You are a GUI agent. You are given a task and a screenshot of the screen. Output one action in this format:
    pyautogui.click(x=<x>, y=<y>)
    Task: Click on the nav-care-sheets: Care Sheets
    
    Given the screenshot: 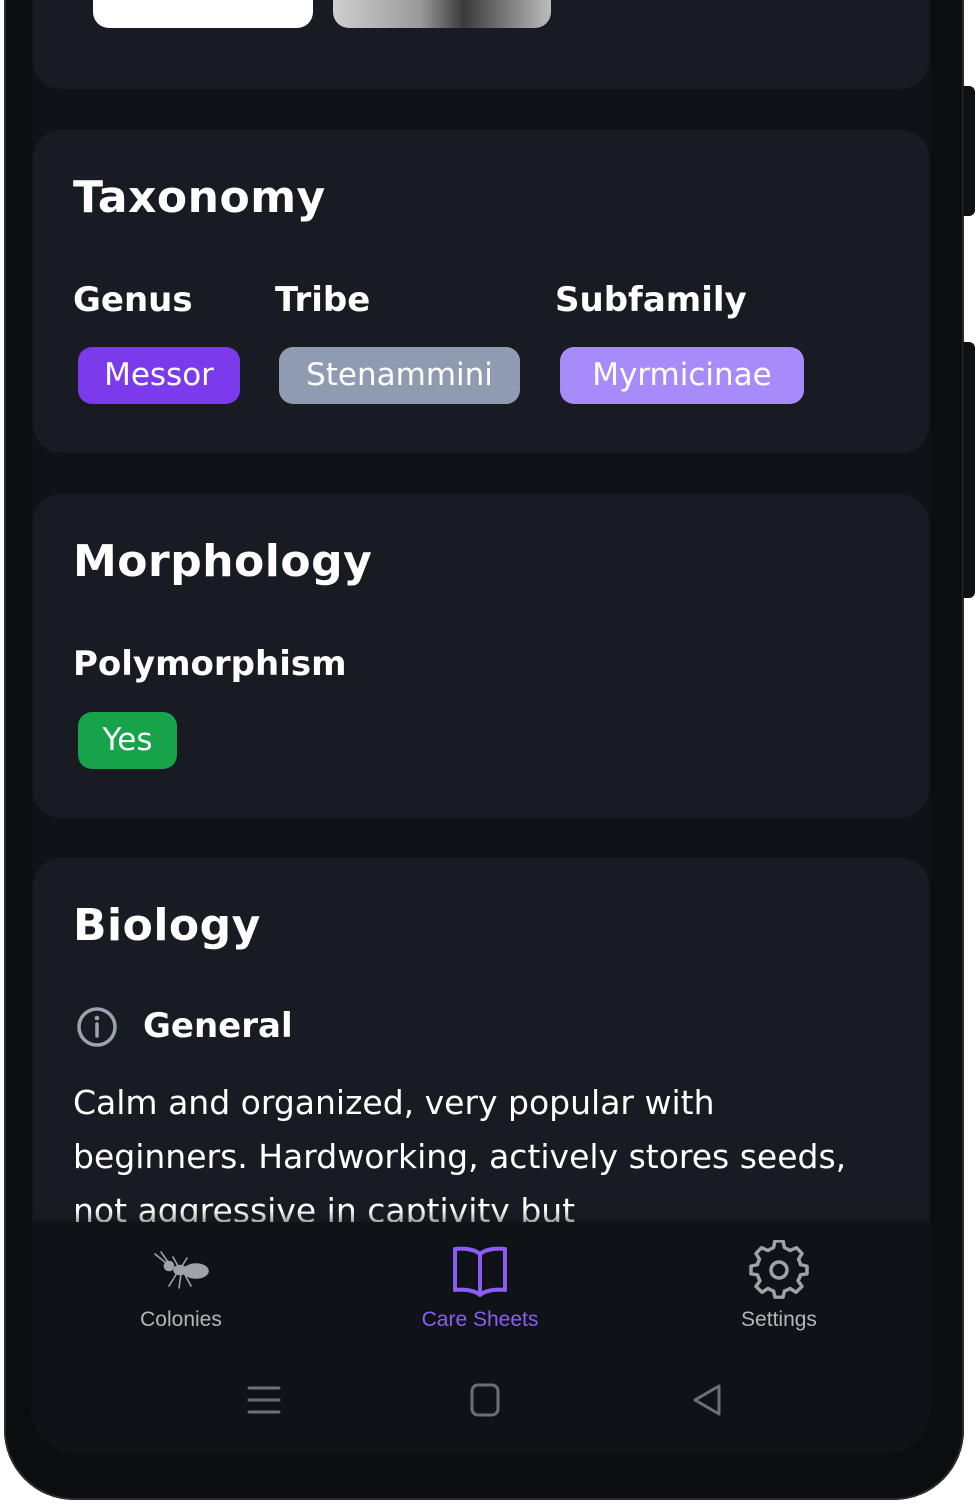 What is the action you would take?
    pyautogui.click(x=480, y=1282)
    